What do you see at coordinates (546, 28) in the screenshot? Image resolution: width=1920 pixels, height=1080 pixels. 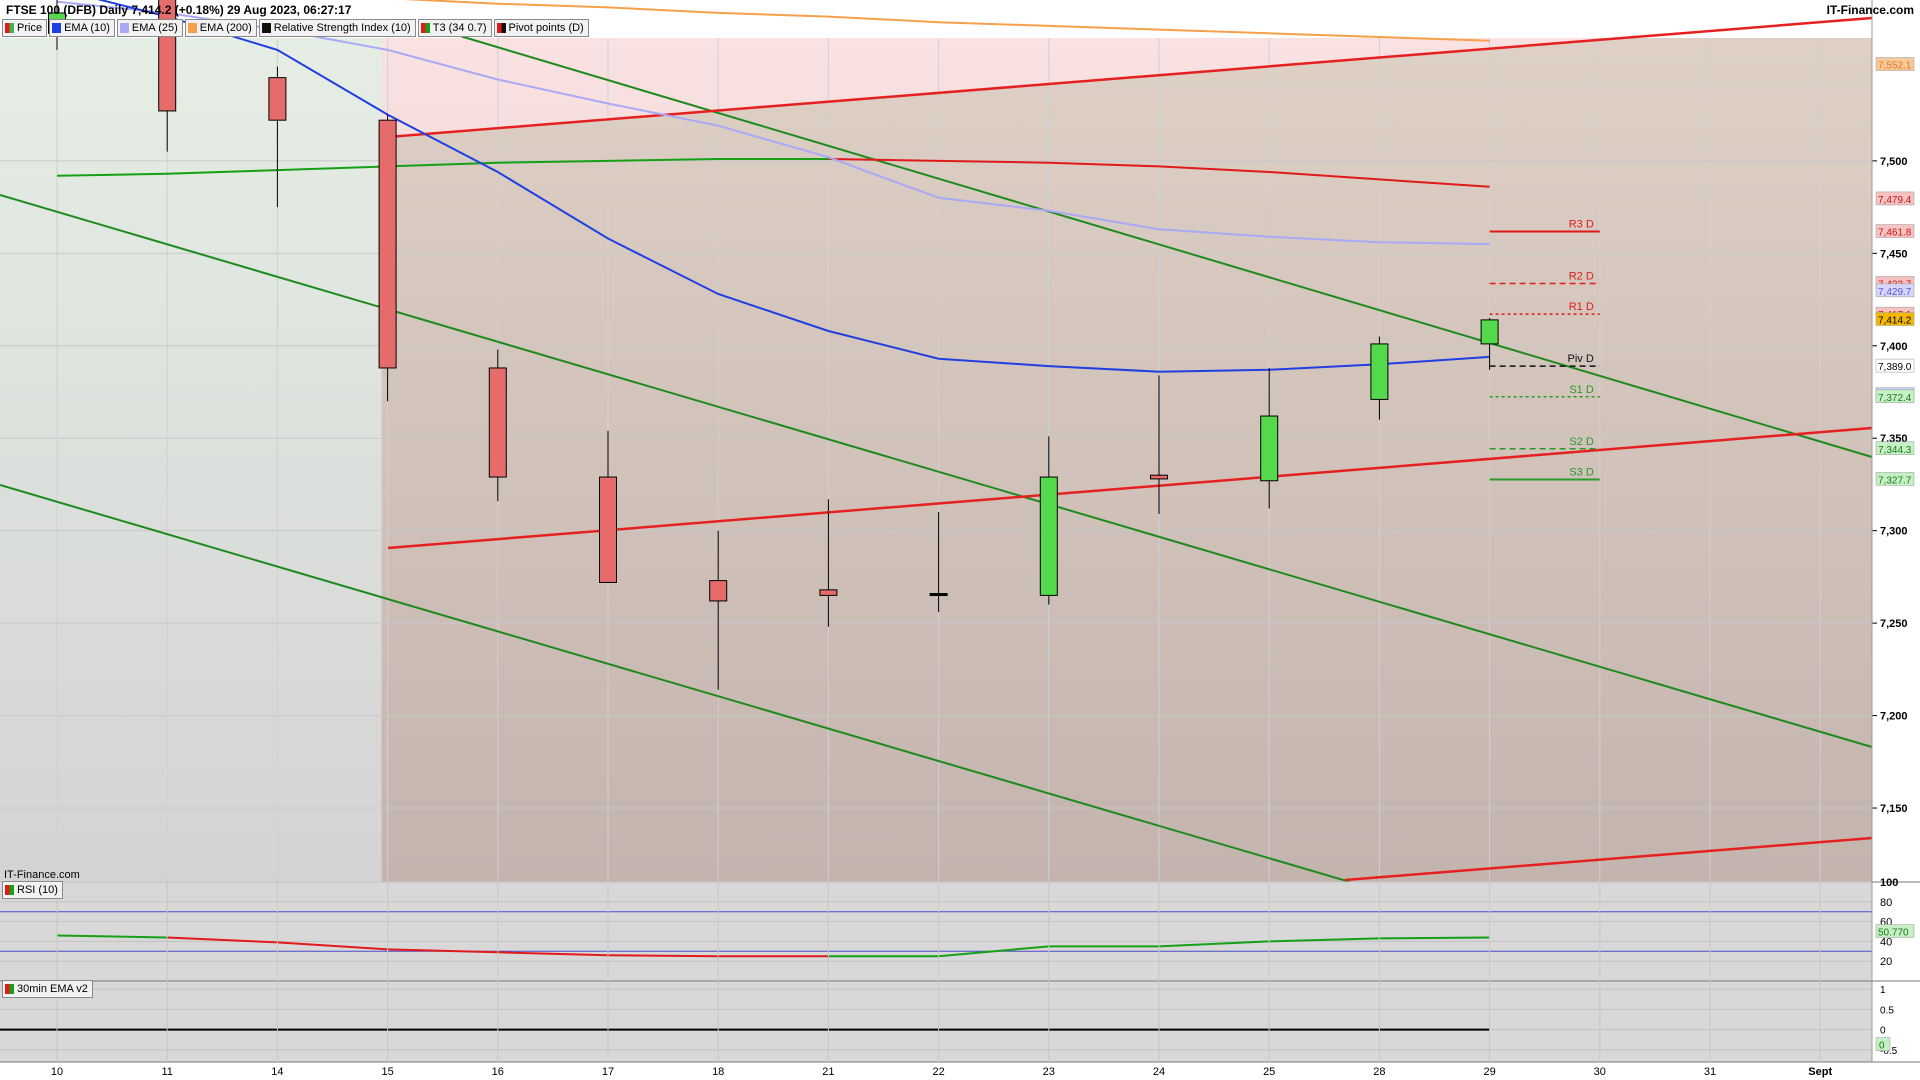 I see `legend-label: Pivot points (D)` at bounding box center [546, 28].